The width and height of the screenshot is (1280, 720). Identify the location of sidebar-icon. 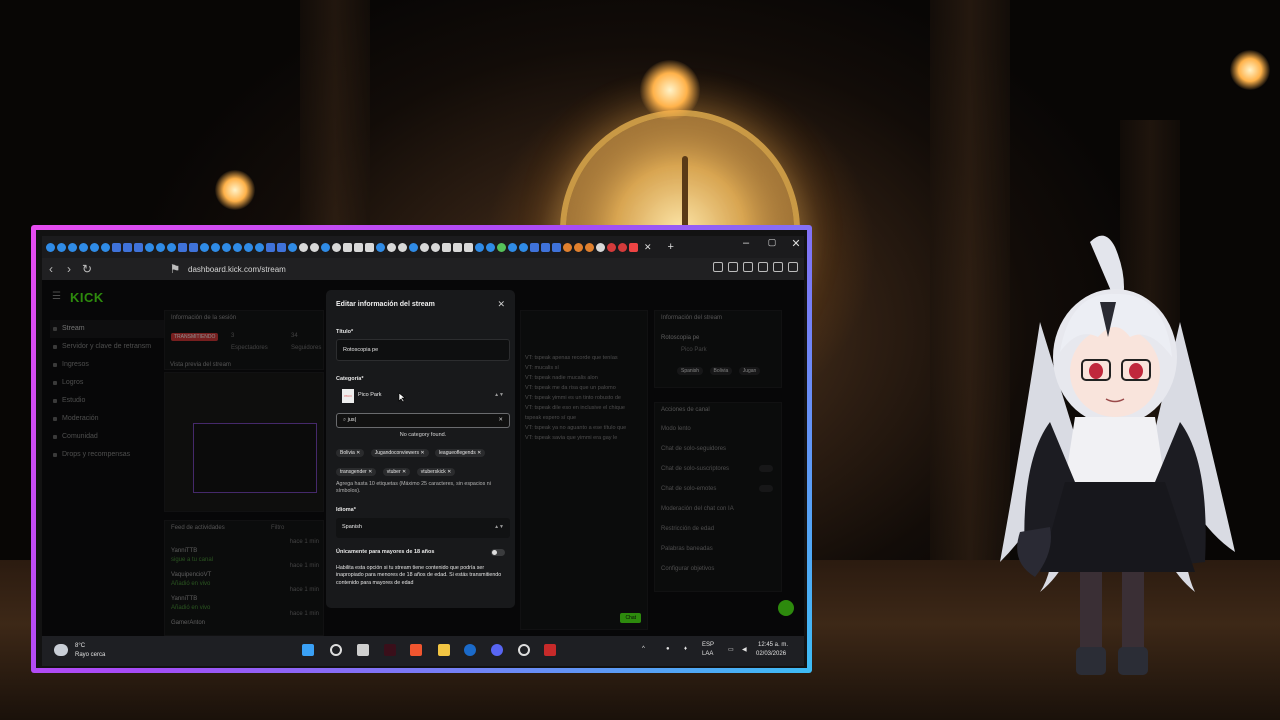
(763, 267).